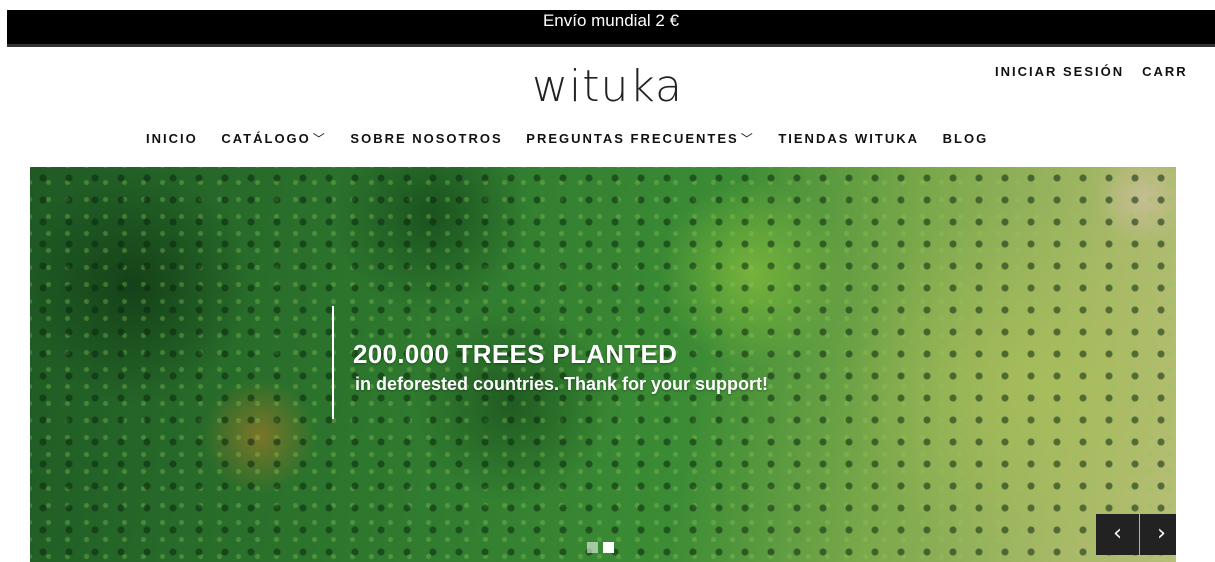  Describe the element at coordinates (1165, 71) in the screenshot. I see `cart-link: CARR` at that location.